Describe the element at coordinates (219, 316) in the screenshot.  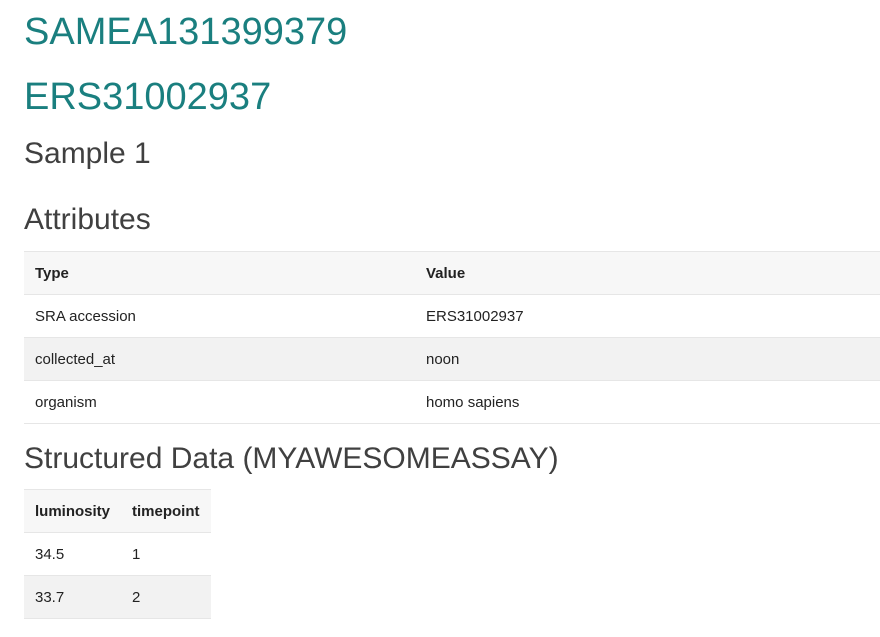
I see `attribute-type-cell: SRA accession` at that location.